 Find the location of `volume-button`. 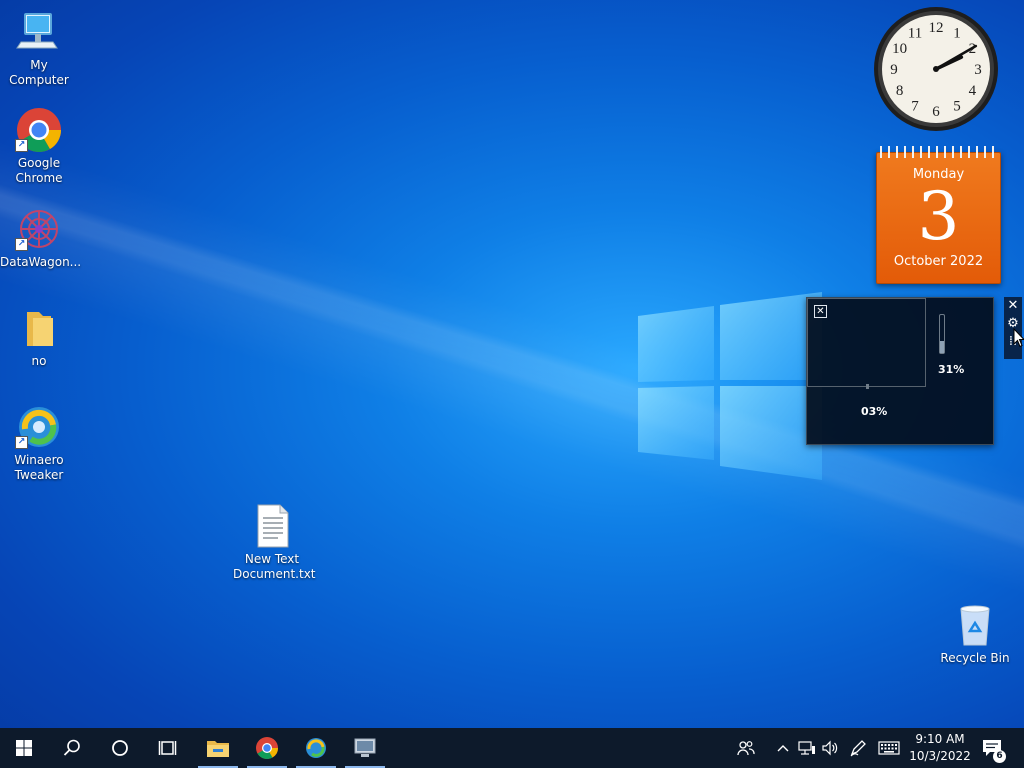

volume-button is located at coordinates (830, 748).